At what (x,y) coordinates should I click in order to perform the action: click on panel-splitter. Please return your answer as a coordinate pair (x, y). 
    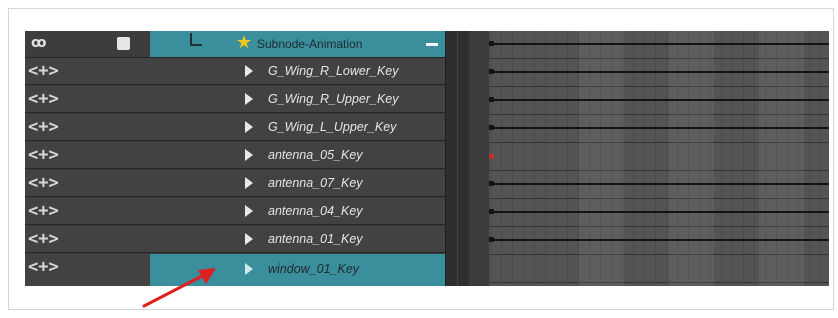
    Looking at the image, I should click on (457, 158).